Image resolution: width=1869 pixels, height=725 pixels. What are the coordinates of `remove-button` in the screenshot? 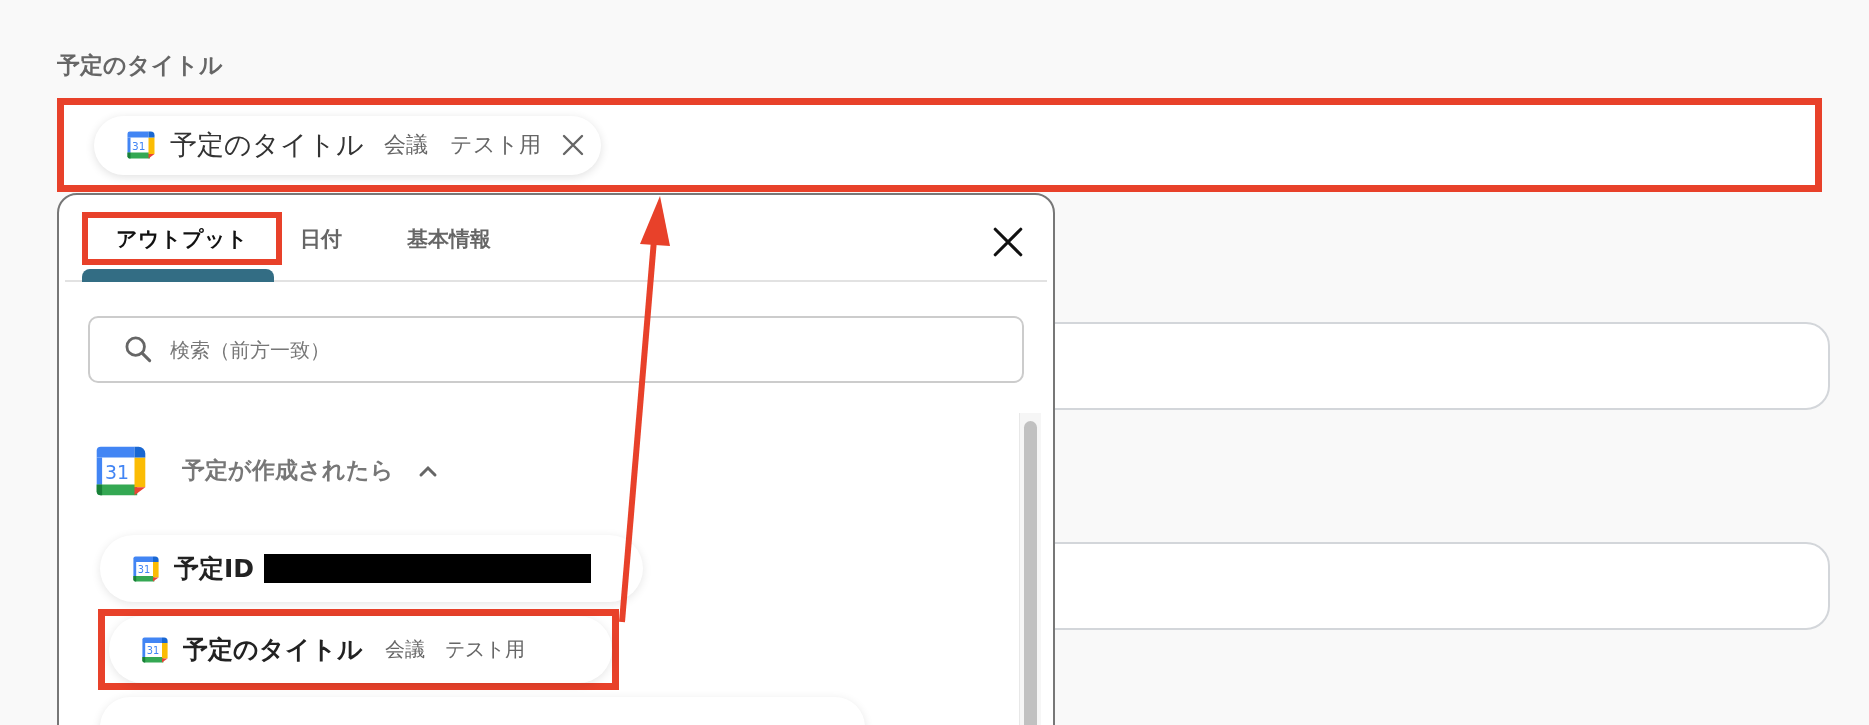 It's located at (573, 145).